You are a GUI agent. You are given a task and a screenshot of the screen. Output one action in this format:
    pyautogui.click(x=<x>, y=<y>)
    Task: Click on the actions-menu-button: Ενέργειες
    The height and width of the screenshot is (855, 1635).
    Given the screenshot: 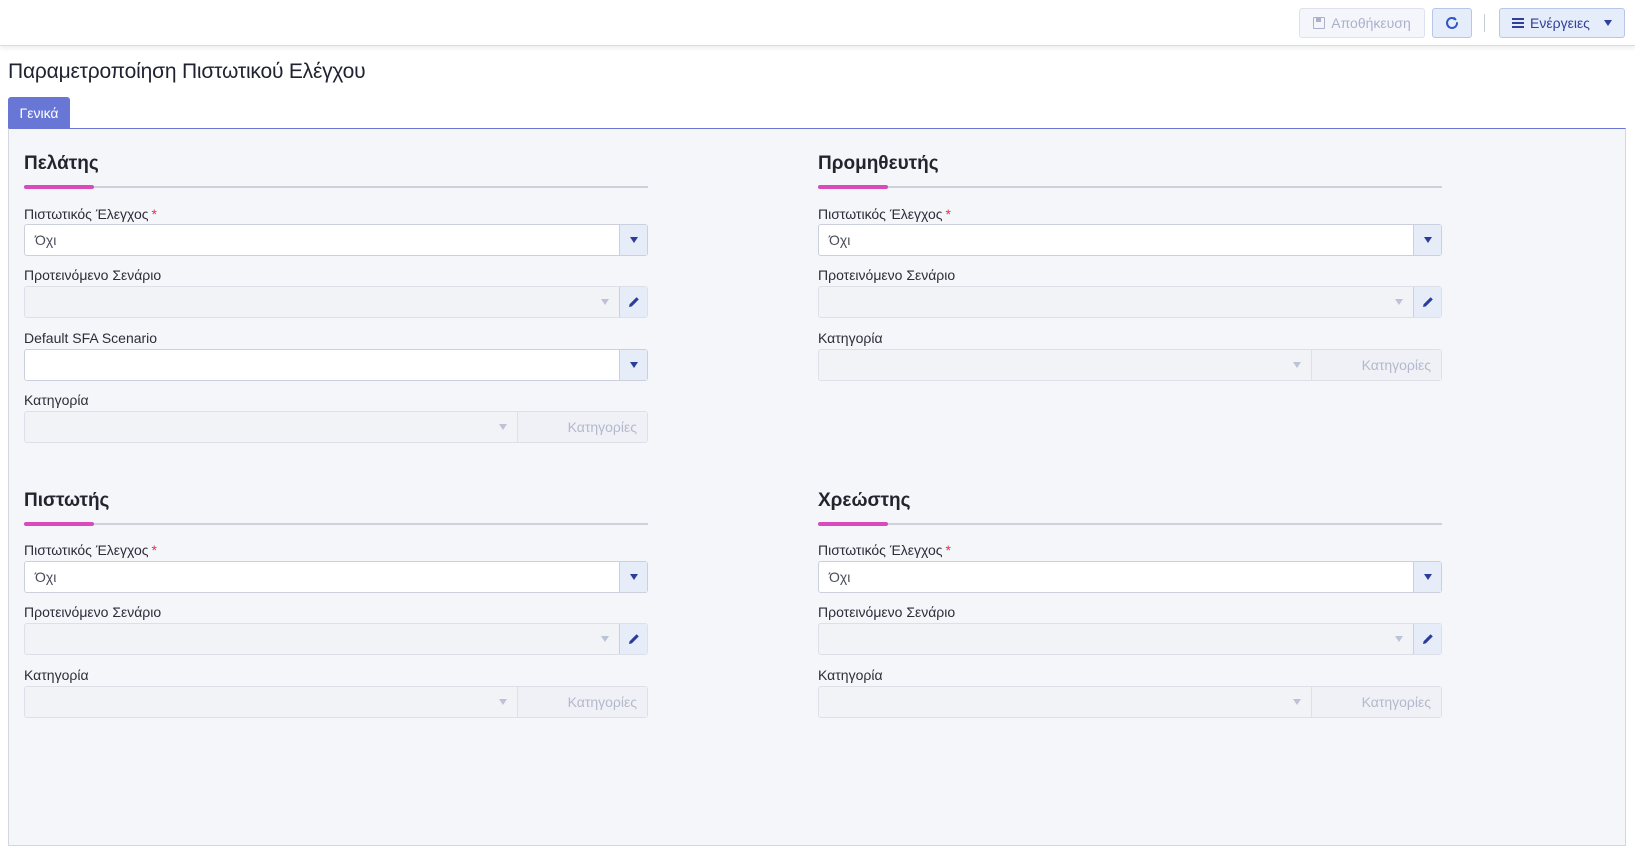 What is the action you would take?
    pyautogui.click(x=1562, y=23)
    